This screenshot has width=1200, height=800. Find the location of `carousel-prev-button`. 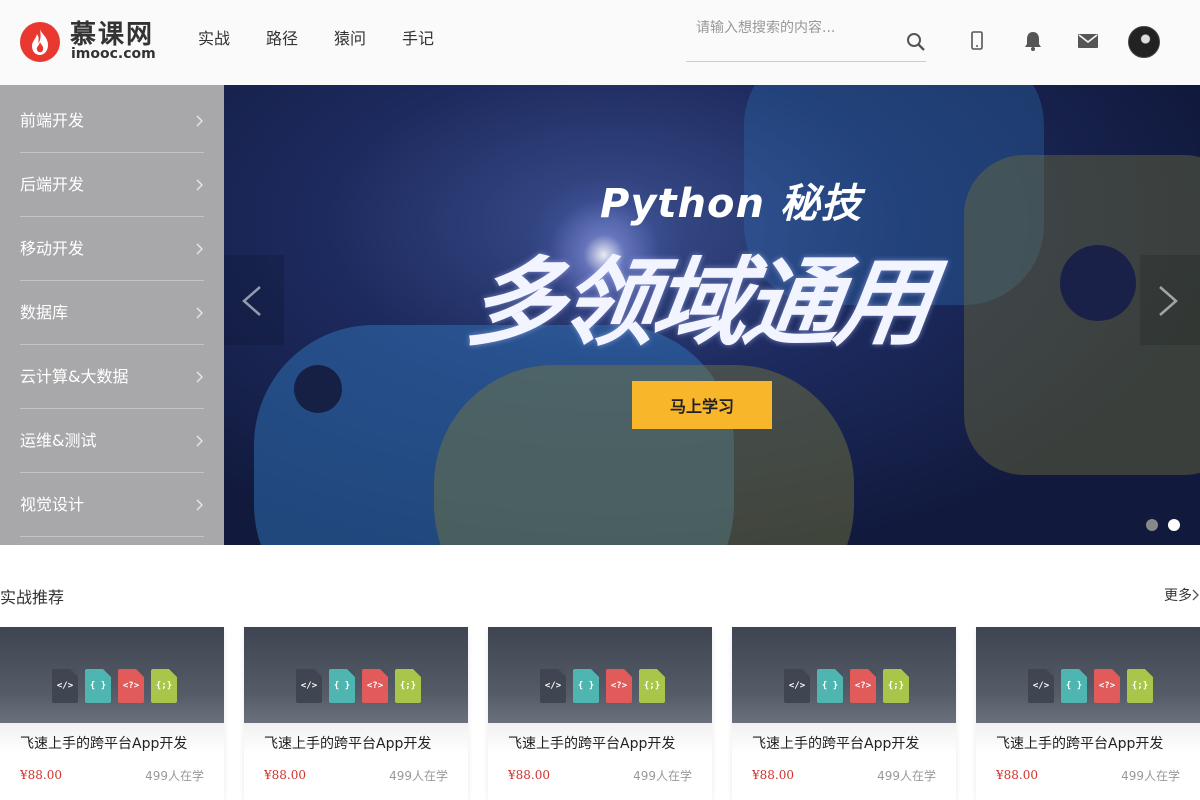

carousel-prev-button is located at coordinates (254, 300).